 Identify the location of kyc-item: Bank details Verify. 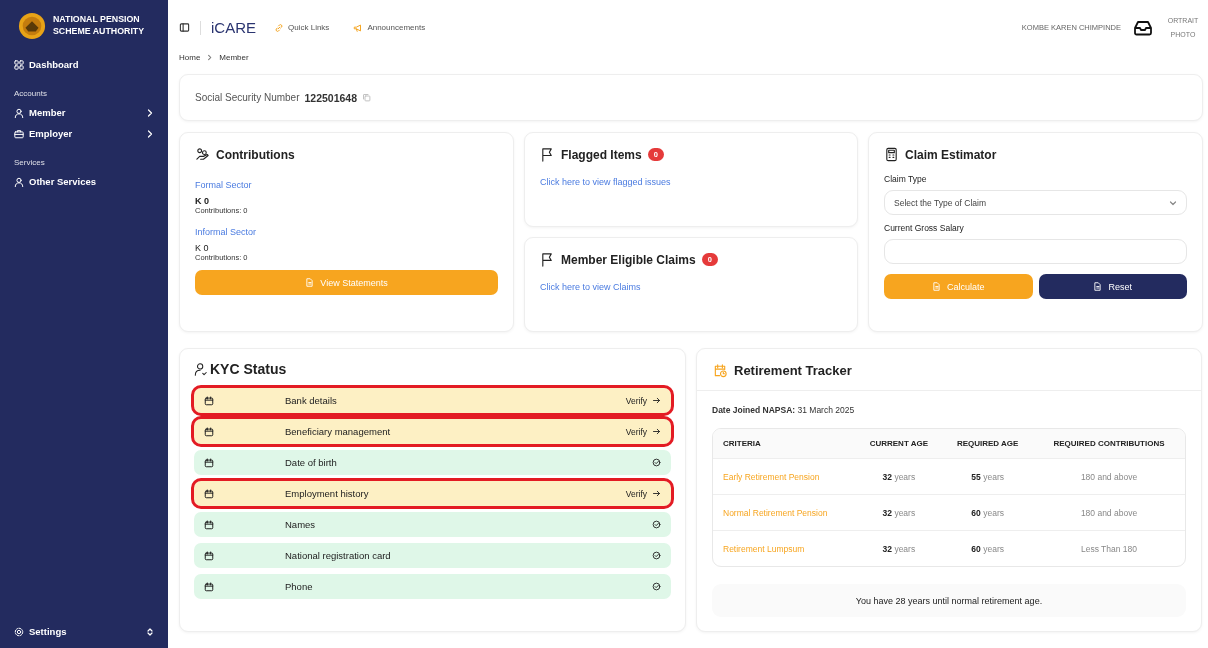
(432, 400).